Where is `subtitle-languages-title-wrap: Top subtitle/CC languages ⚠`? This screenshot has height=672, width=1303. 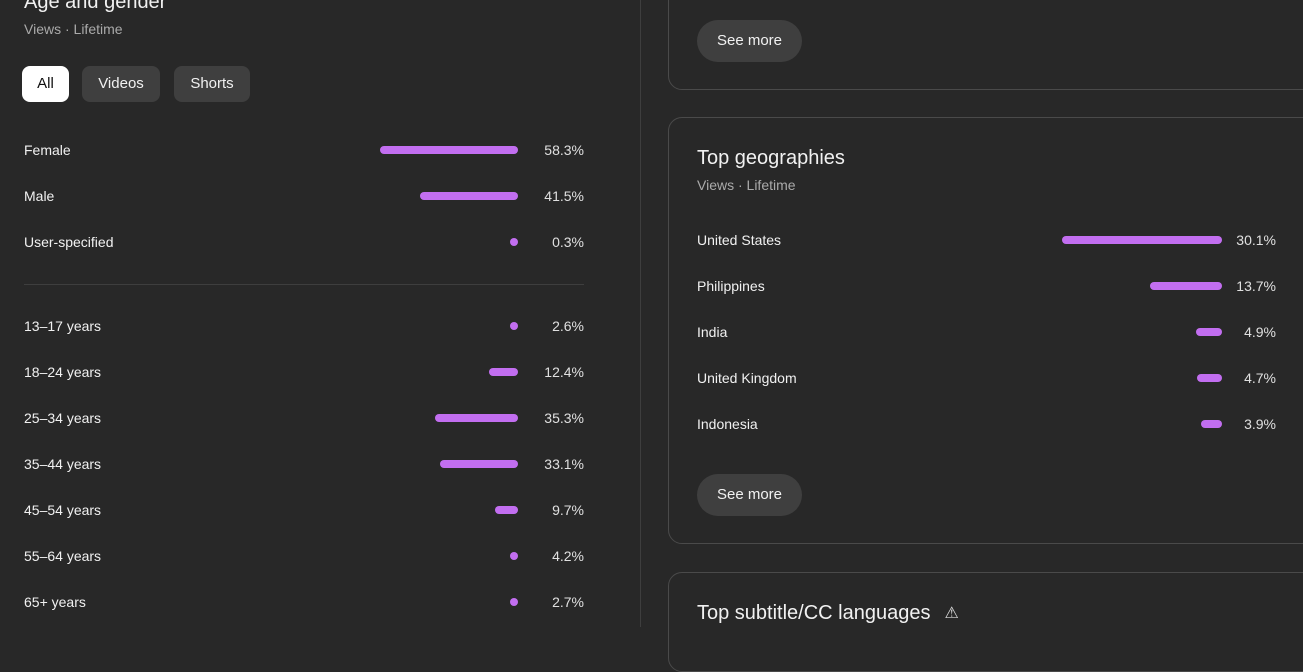
subtitle-languages-title-wrap: Top subtitle/CC languages ⚠ is located at coordinates (828, 613).